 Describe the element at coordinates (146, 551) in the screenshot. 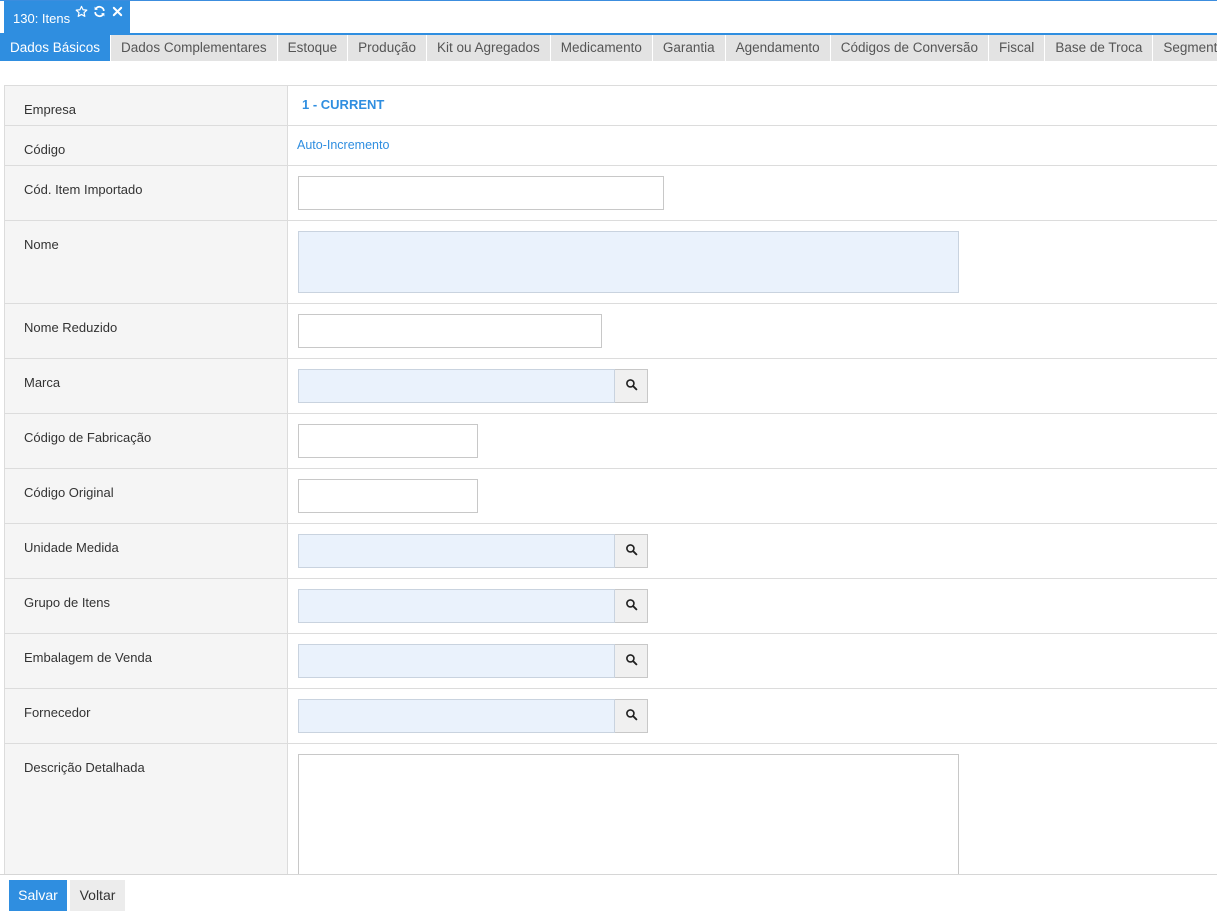

I see `label-unidade-medida: Unidade Medida` at that location.